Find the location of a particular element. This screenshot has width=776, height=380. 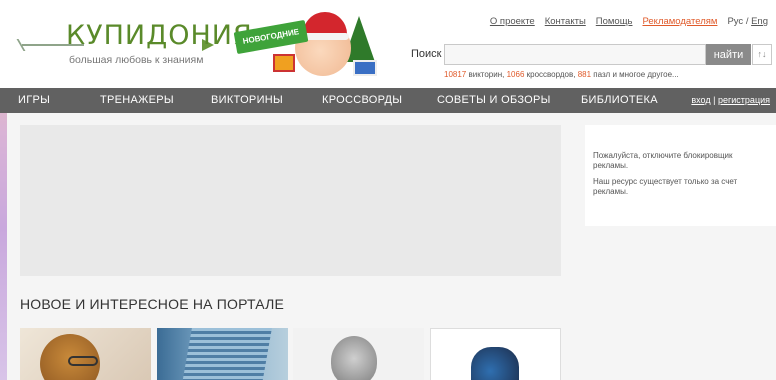

logo: КУПИДОНИЯ большая любовь к знаниям is located at coordinates (137, 44).